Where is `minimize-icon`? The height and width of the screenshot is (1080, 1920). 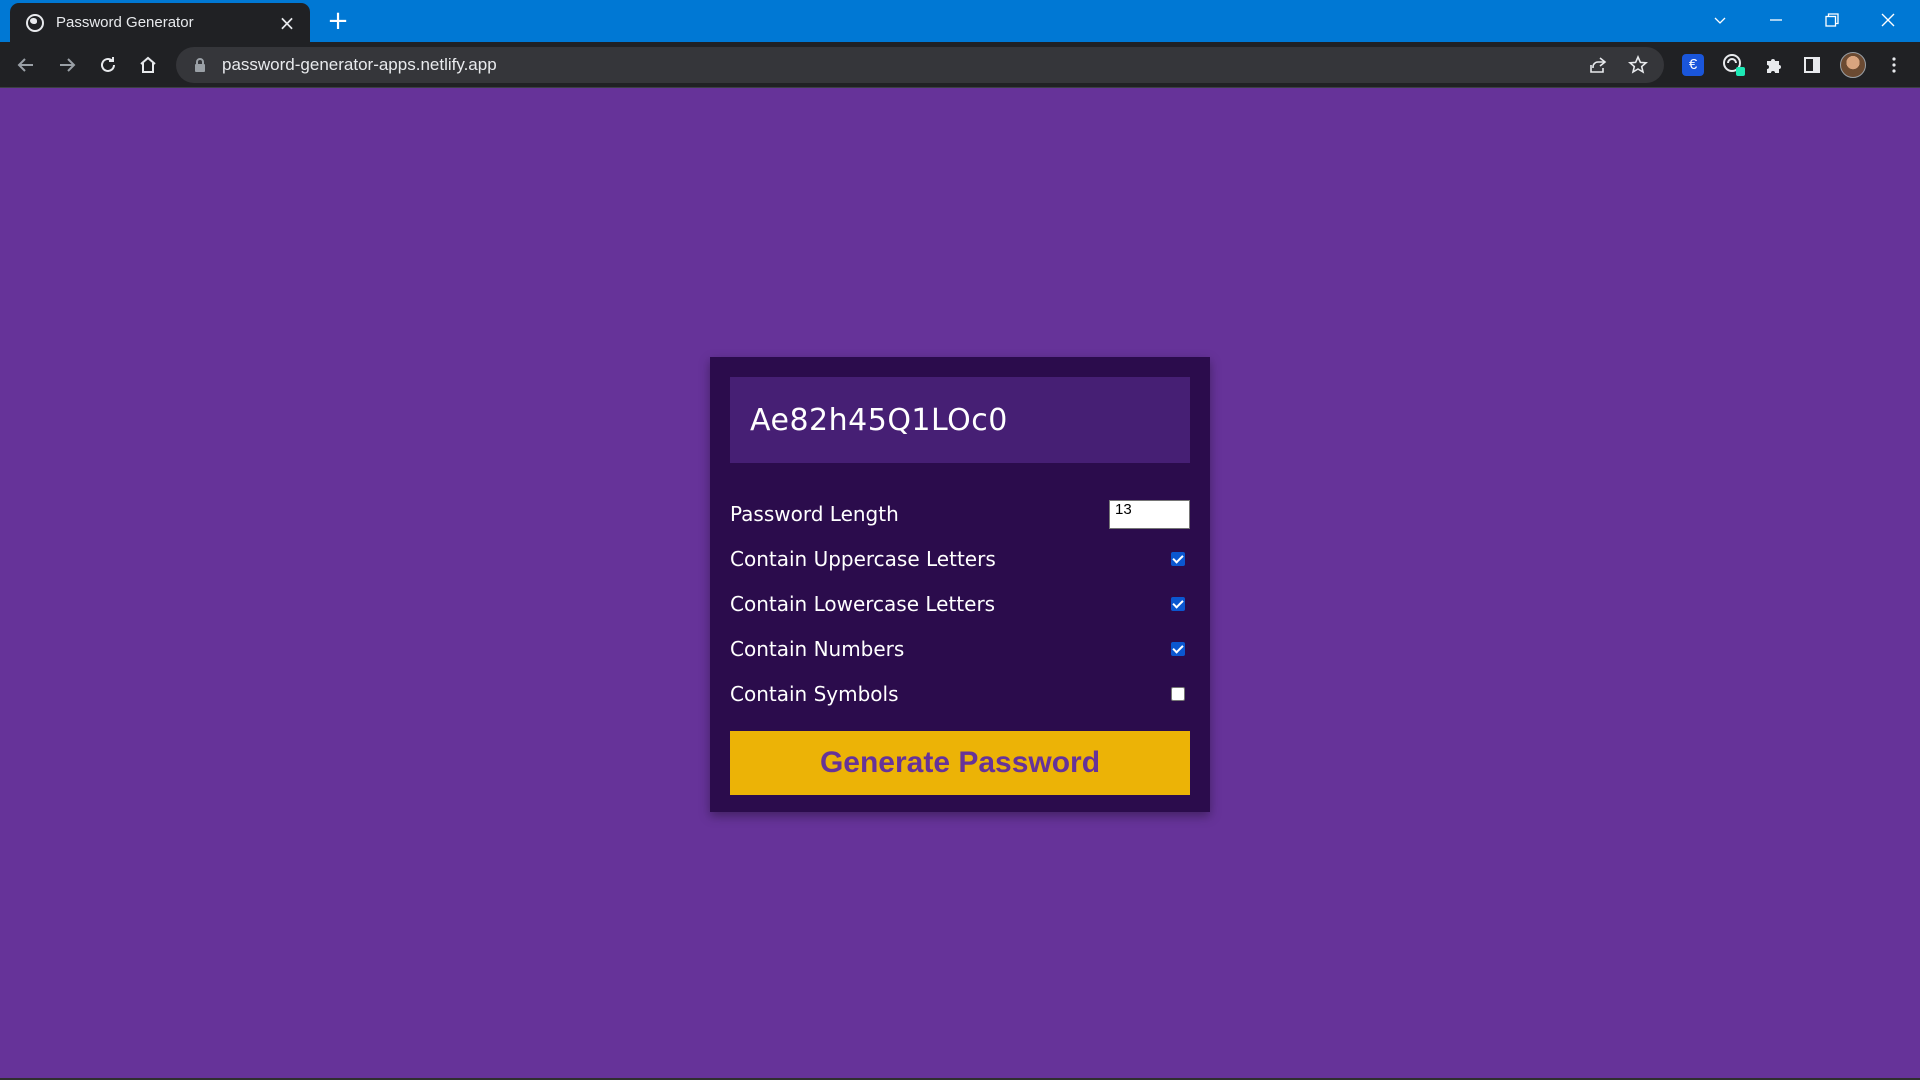 minimize-icon is located at coordinates (1776, 20).